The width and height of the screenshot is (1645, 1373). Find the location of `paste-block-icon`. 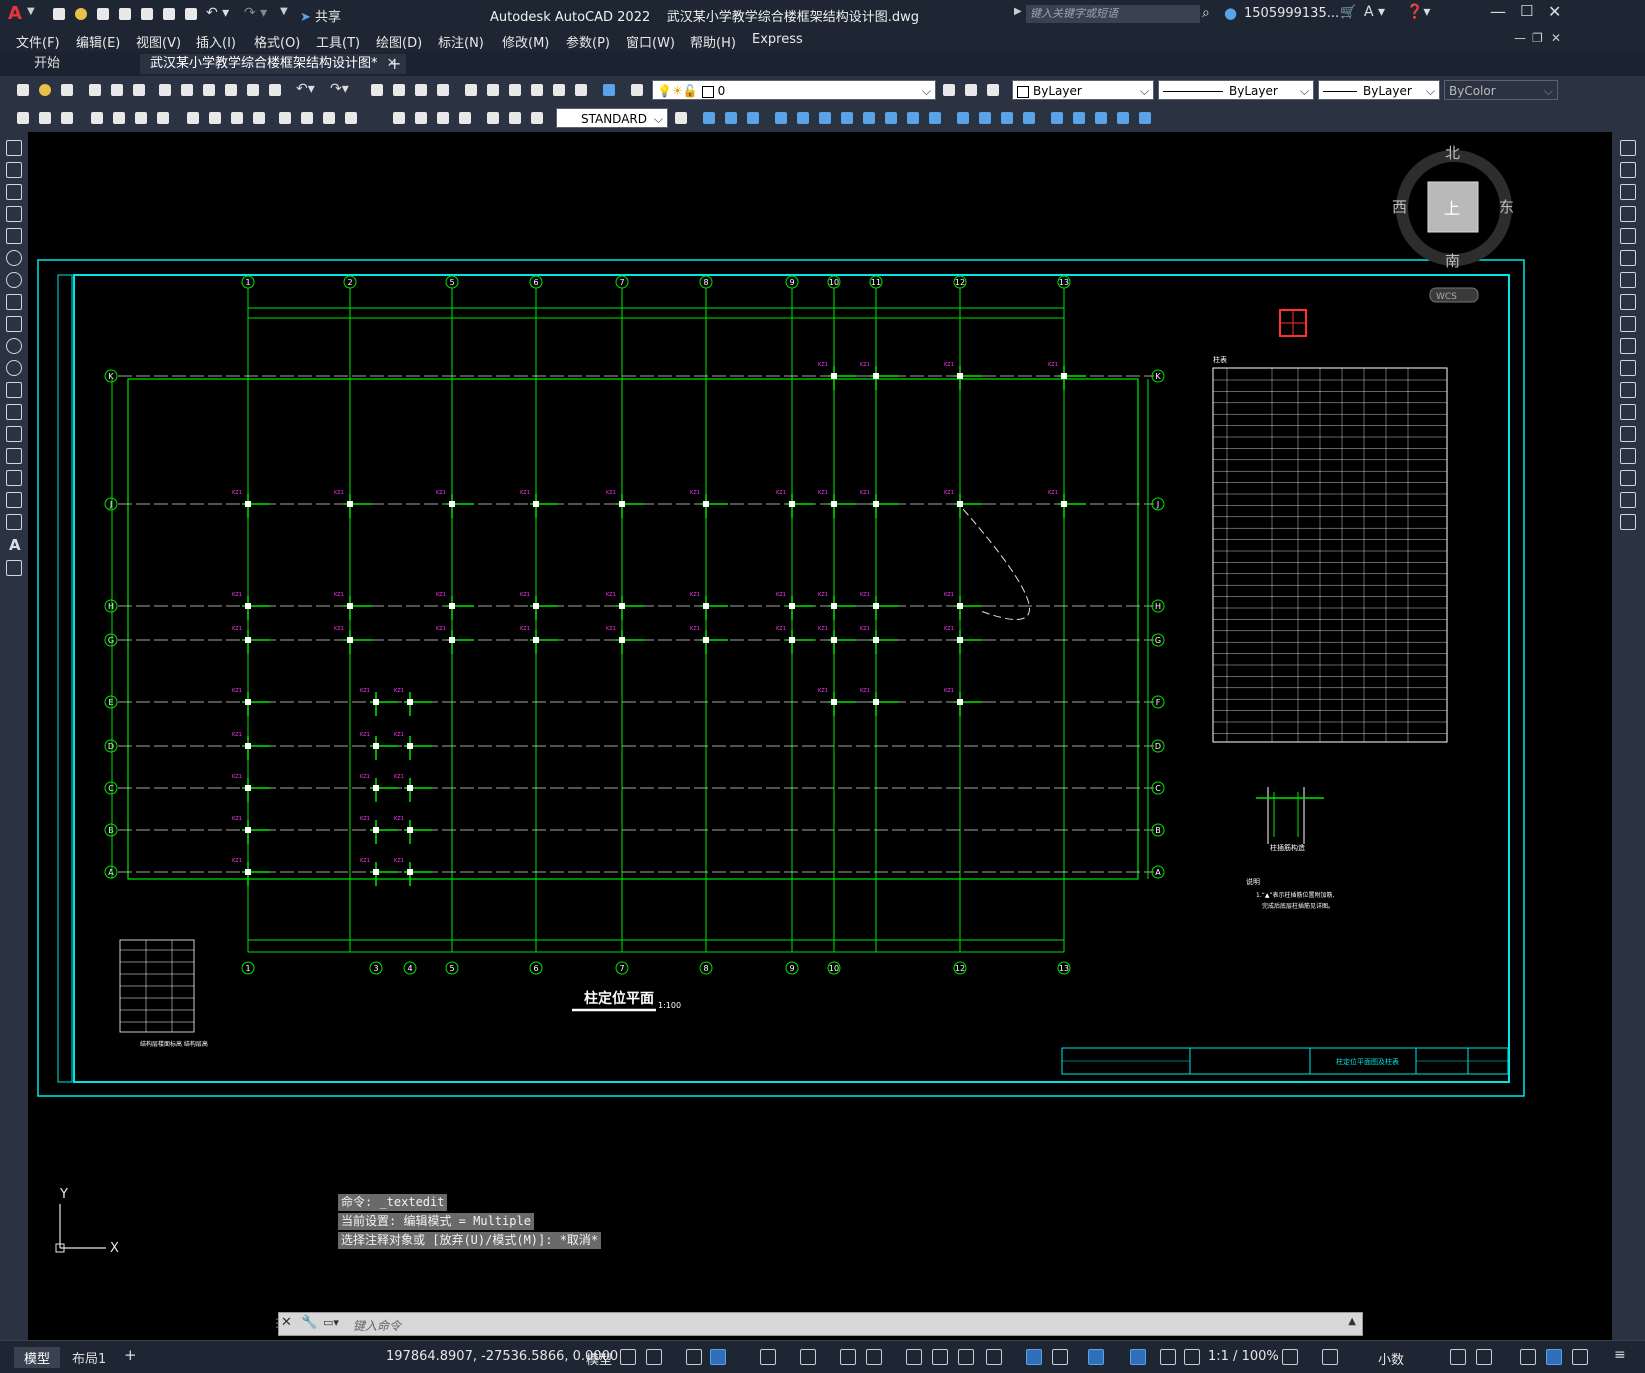

paste-block-icon is located at coordinates (231, 90).